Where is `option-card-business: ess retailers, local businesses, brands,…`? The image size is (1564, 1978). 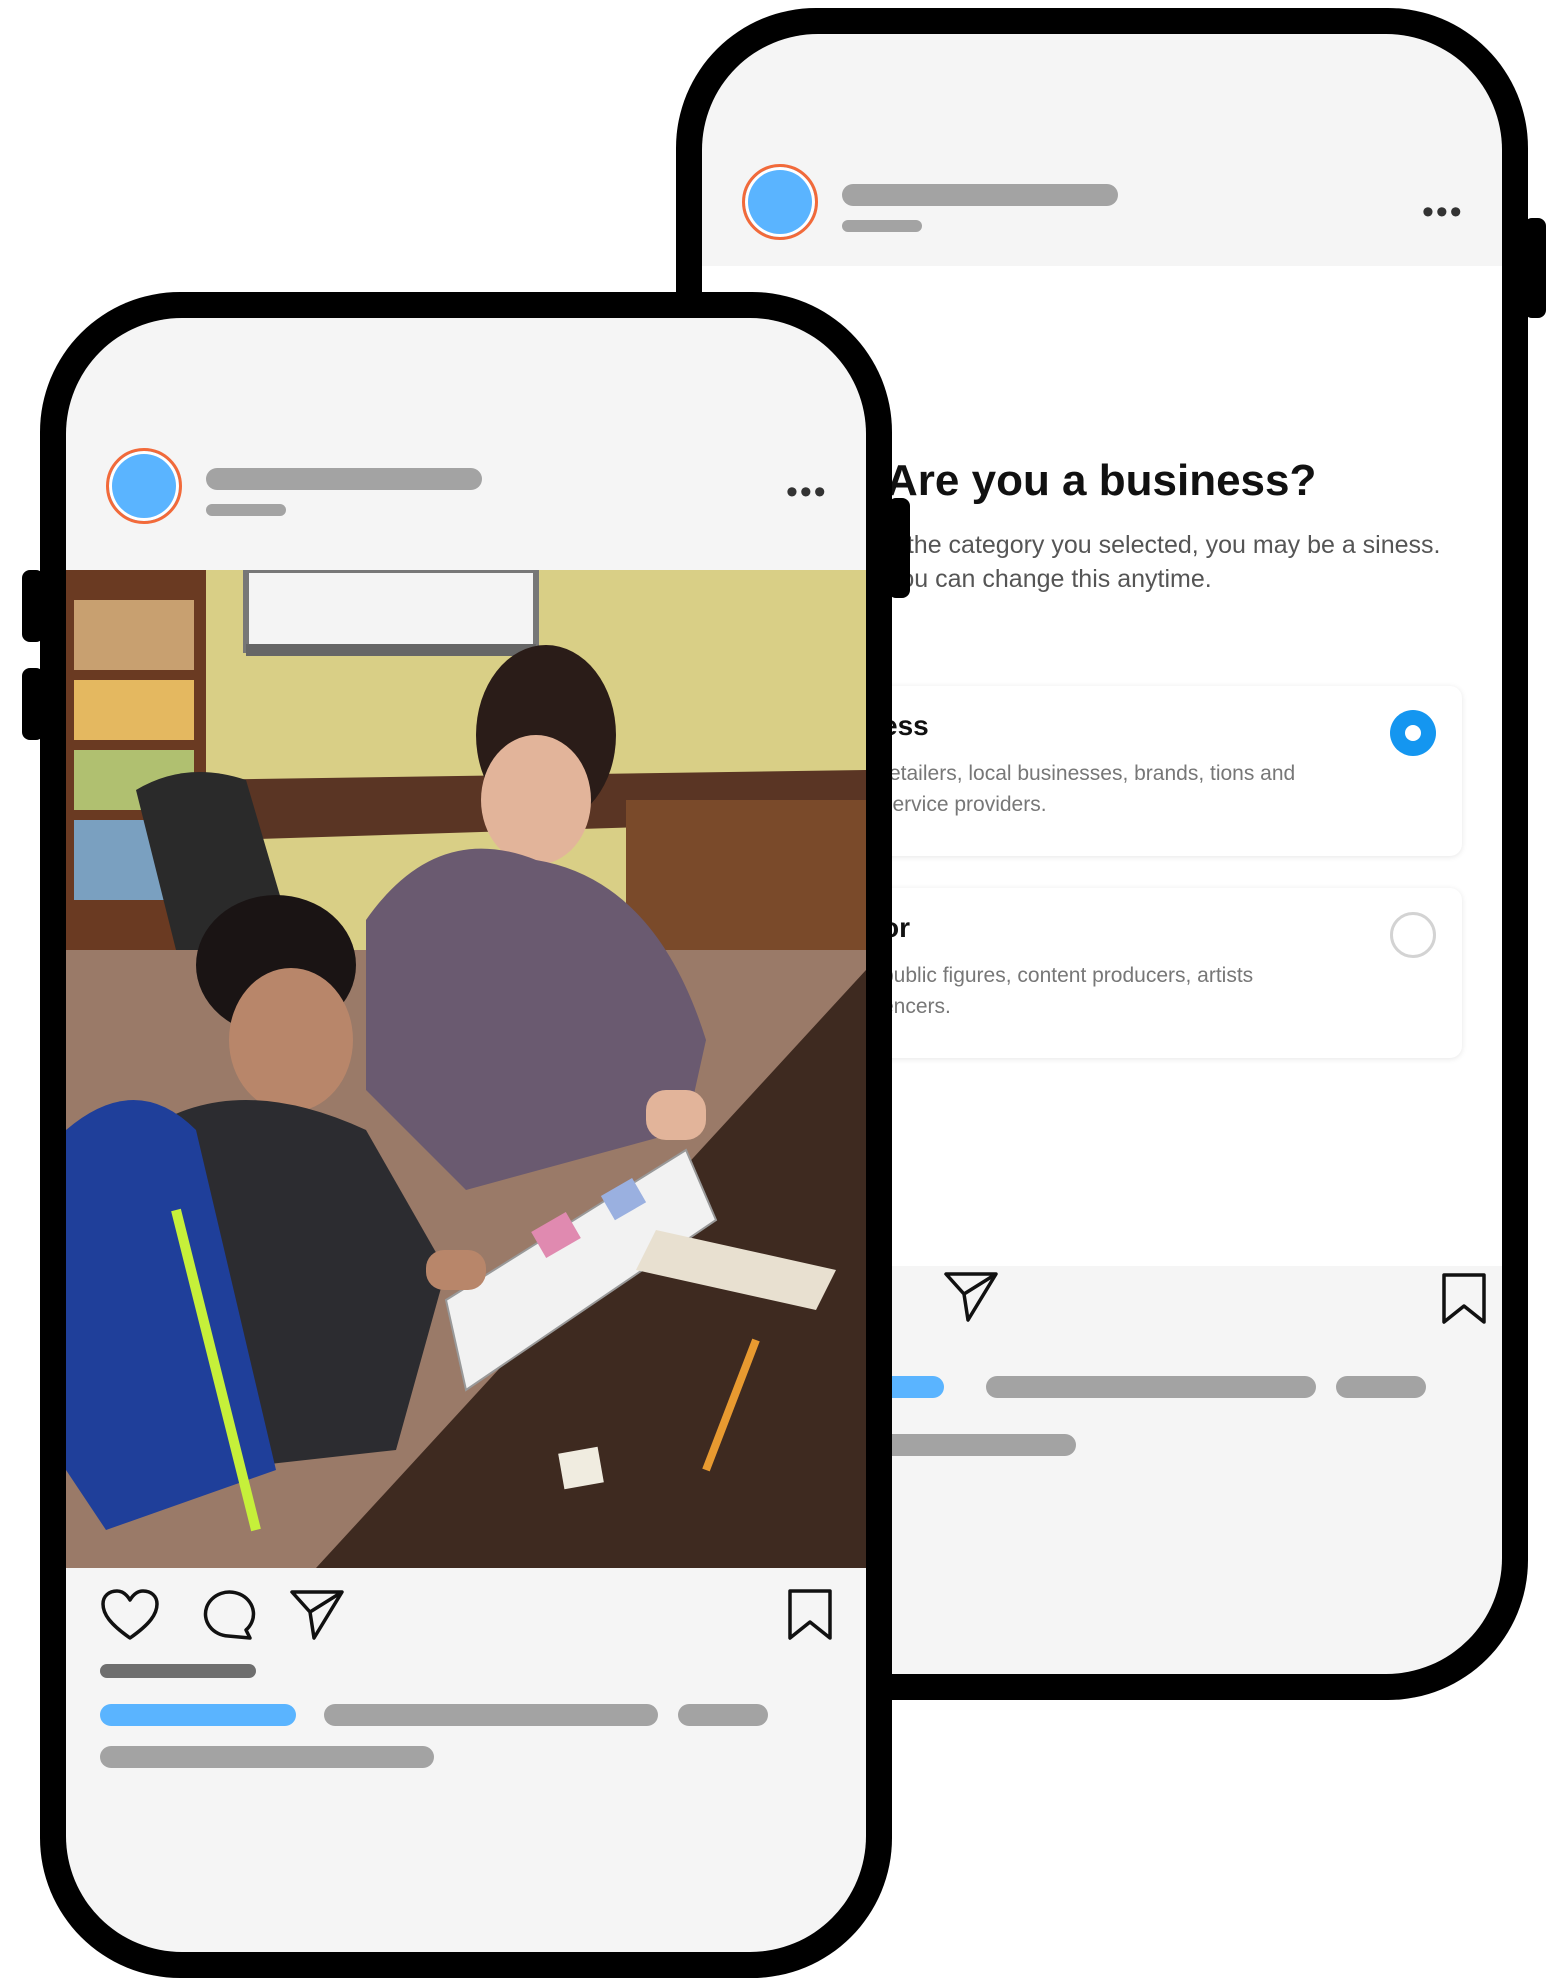
option-card-business: ess retailers, local businesses, brands,… is located at coordinates (1157, 771).